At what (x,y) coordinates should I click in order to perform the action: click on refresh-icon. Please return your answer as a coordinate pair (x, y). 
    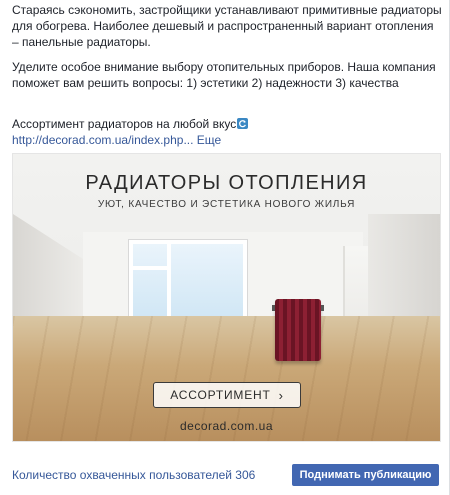
    Looking at the image, I should click on (243, 123).